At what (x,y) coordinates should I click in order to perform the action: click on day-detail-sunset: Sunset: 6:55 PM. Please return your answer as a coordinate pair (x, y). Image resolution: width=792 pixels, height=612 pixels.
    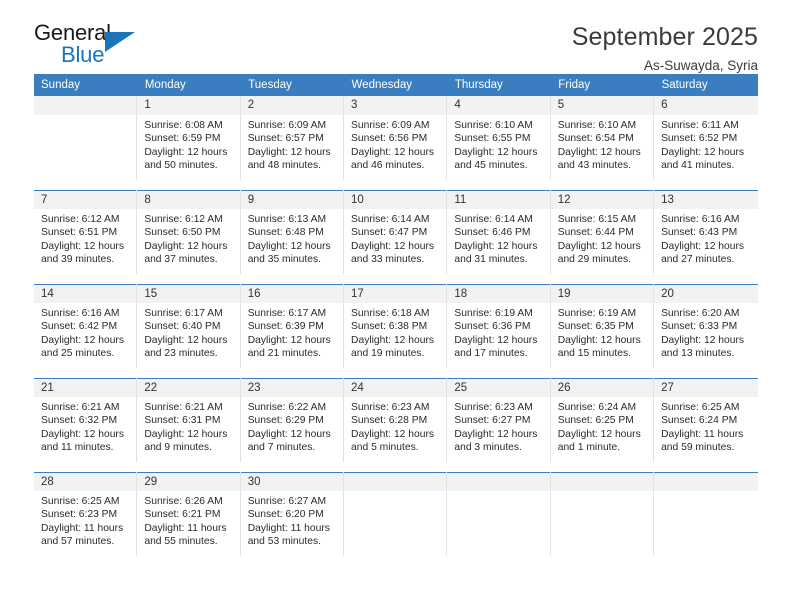
    Looking at the image, I should click on (492, 139).